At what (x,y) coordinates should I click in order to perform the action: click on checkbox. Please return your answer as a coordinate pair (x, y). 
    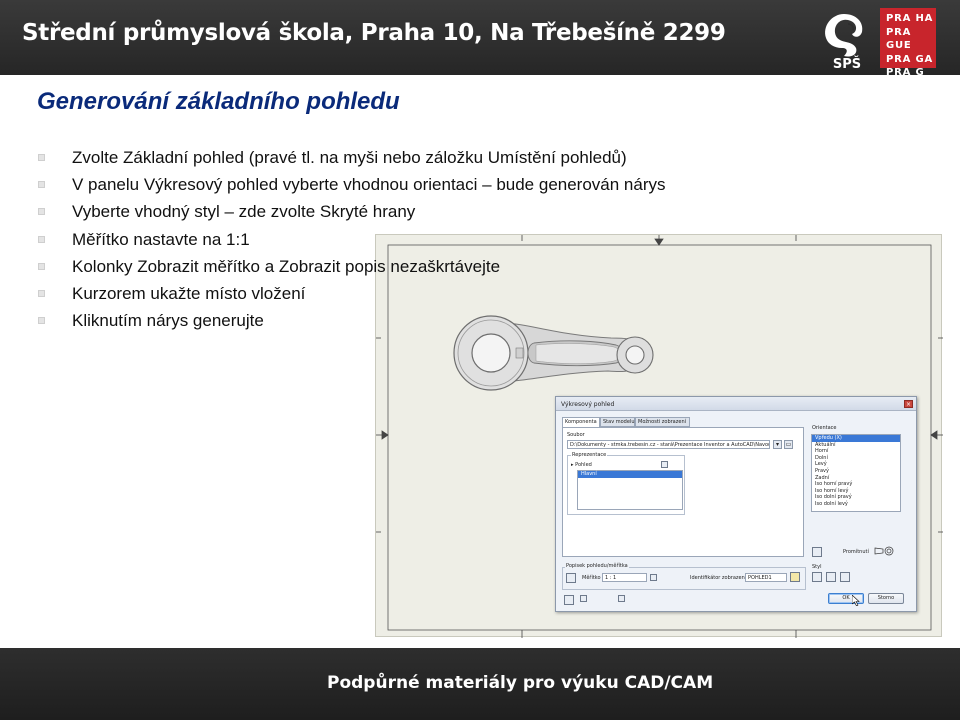
    Looking at the image, I should click on (664, 464).